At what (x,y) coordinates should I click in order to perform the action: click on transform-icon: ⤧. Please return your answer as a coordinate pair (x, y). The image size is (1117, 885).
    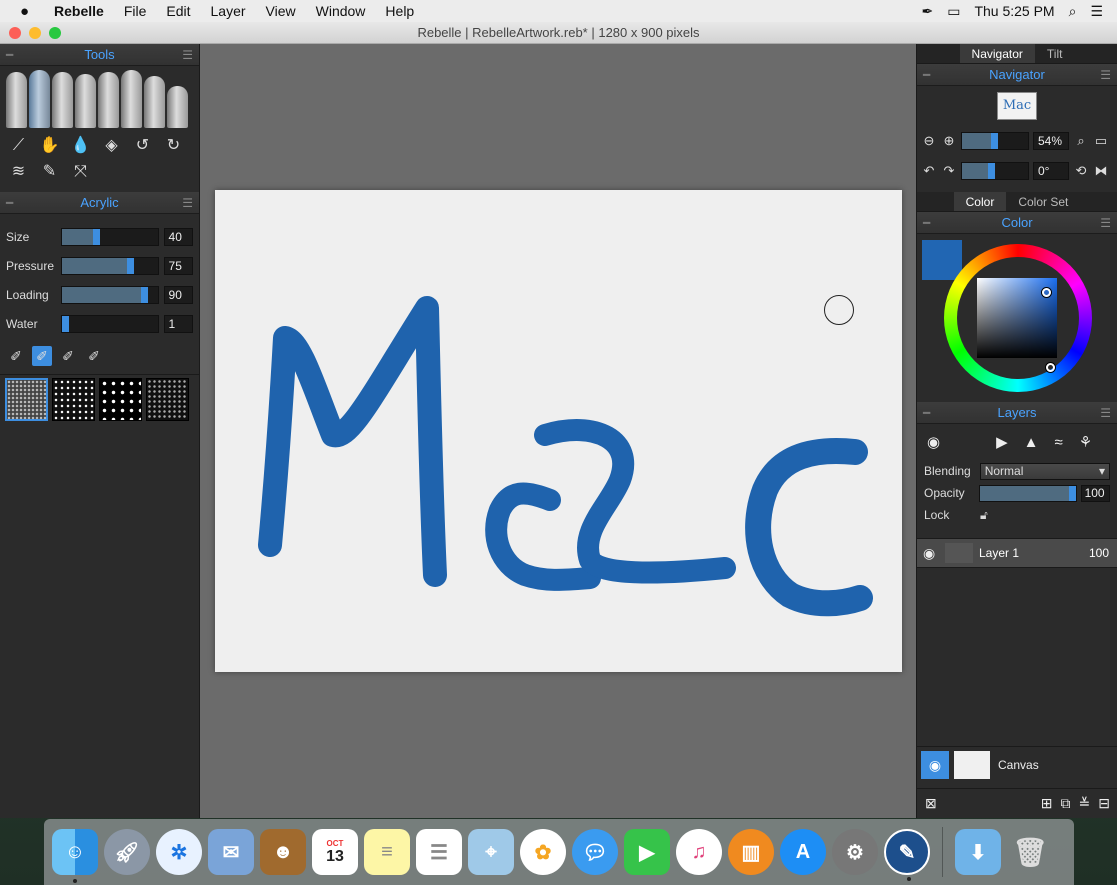
    Looking at the image, I should click on (80, 172).